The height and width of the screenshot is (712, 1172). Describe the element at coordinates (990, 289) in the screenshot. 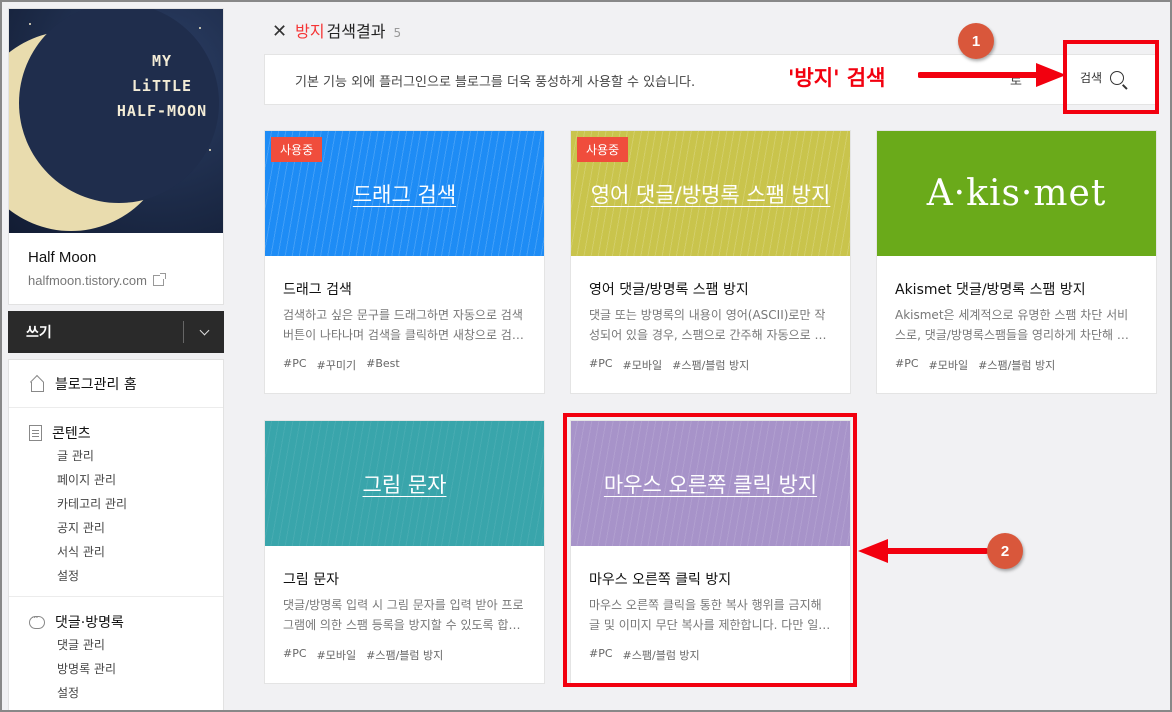

I see `plugin-name: Akismet 댓글/방명록 스팸 방지` at that location.